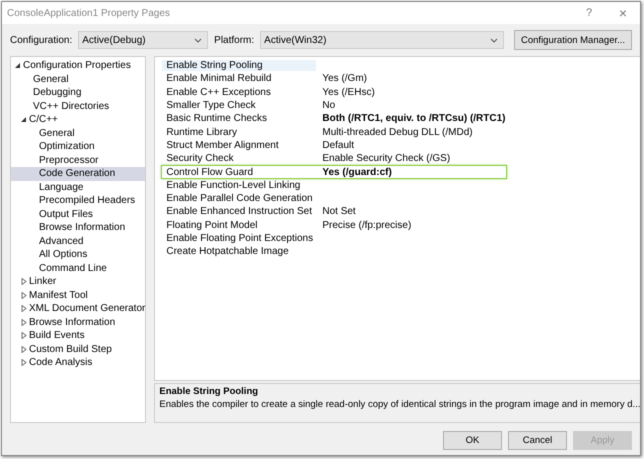 The height and width of the screenshot is (459, 644). I want to click on property-name: Basic Runtime Checks, so click(239, 118).